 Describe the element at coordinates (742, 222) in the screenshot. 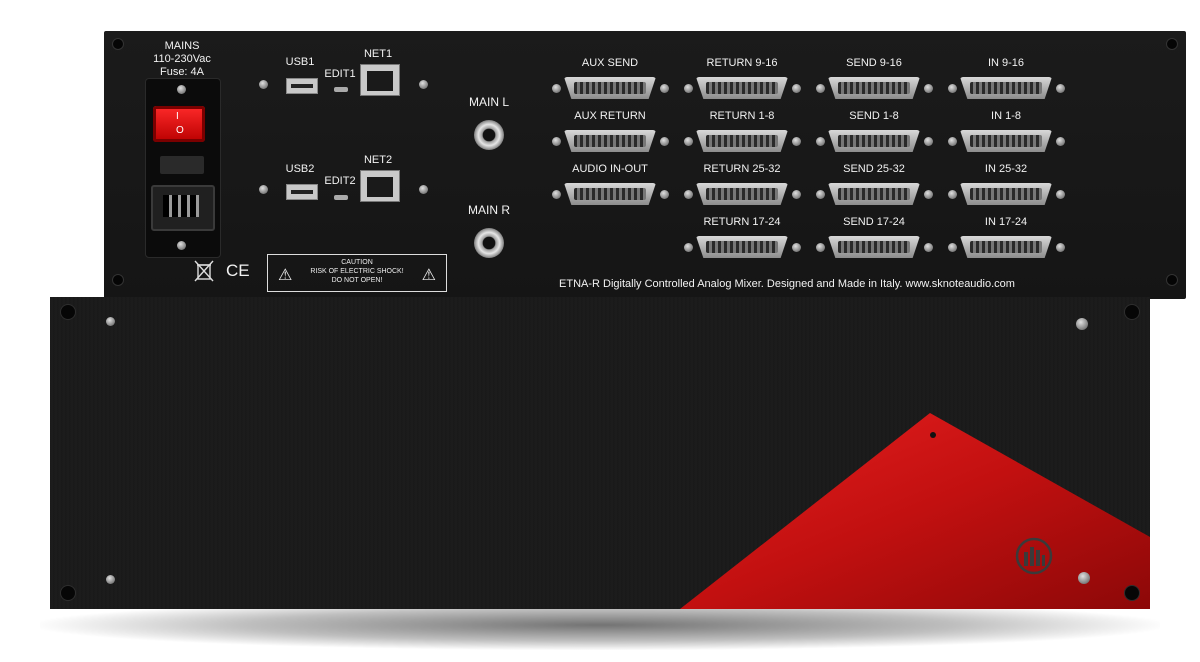

I see `connector-label: RETURN 17-24` at that location.